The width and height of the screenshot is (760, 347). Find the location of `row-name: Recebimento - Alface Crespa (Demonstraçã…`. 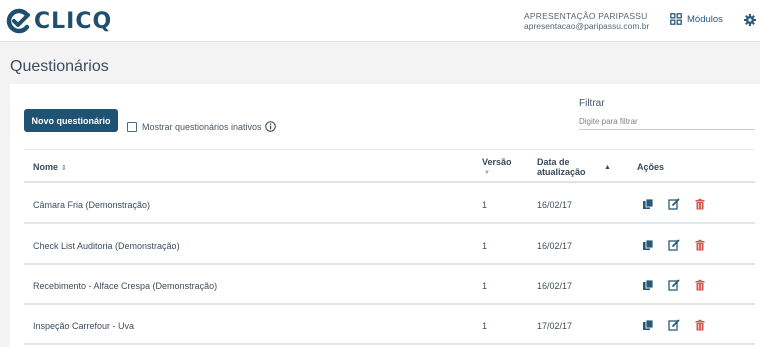

row-name: Recebimento - Alface Crespa (Demonstraçã… is located at coordinates (125, 286).